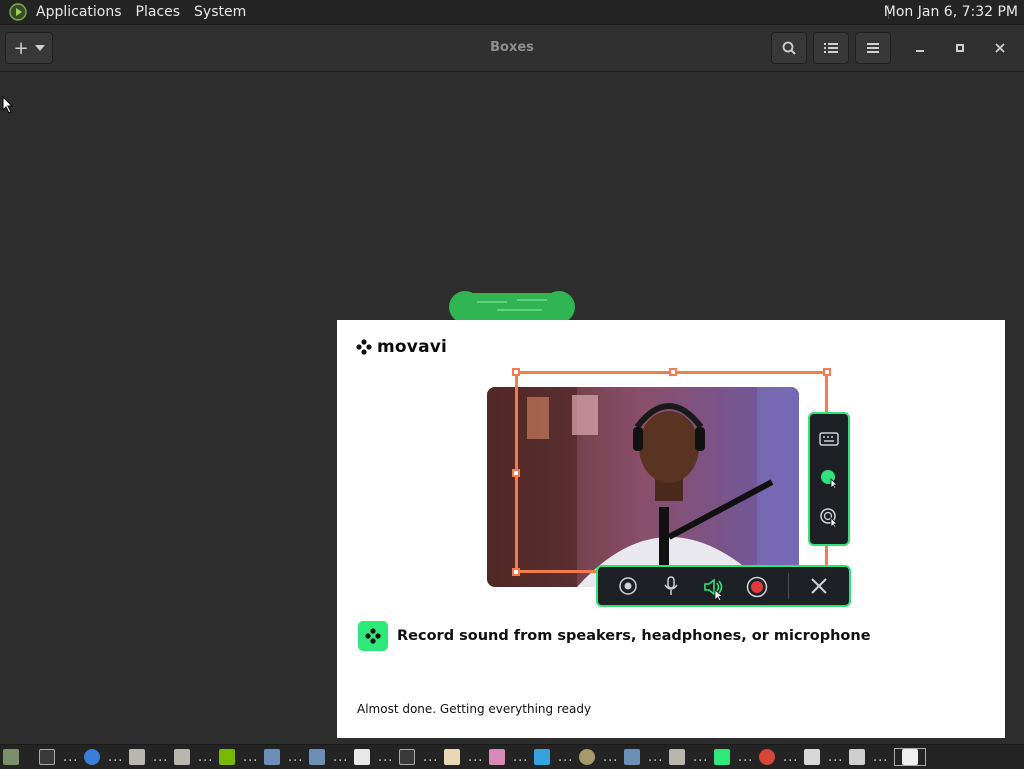 The image size is (1024, 769). I want to click on image-viewer-icon, so click(497, 757).